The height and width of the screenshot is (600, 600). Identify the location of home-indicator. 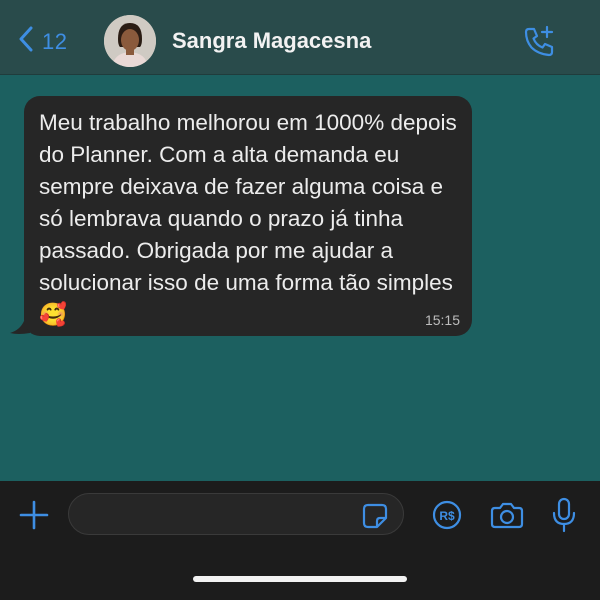
(300, 579).